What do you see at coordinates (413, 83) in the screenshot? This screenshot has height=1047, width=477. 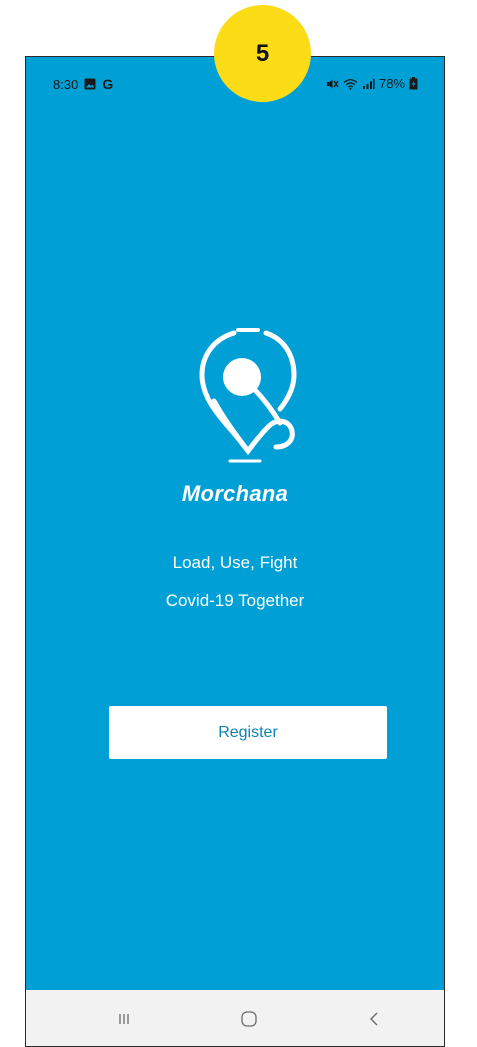 I see `battery-icon` at bounding box center [413, 83].